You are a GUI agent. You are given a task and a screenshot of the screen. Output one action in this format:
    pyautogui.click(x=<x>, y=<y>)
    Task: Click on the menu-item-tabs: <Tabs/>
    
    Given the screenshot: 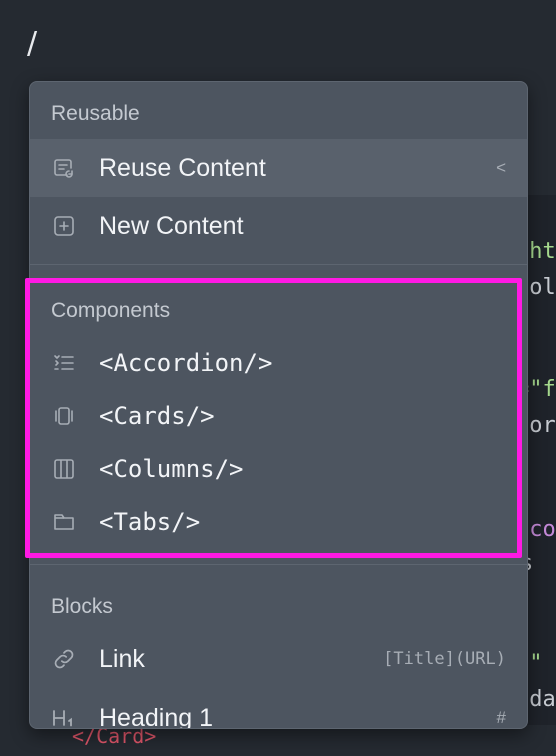 What is the action you would take?
    pyautogui.click(x=278, y=522)
    